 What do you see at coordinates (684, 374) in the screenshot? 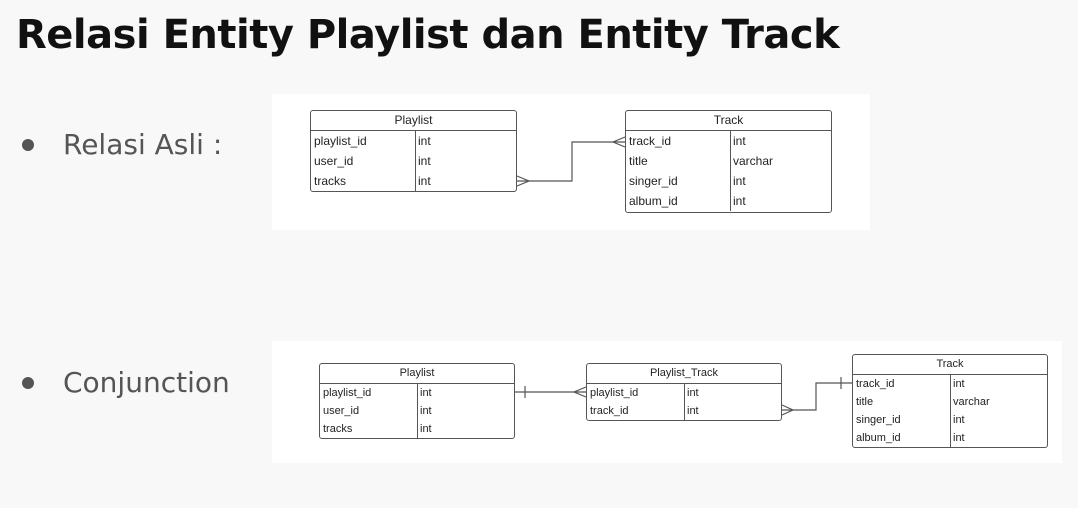
I see `entity-name: Playlist_Track` at bounding box center [684, 374].